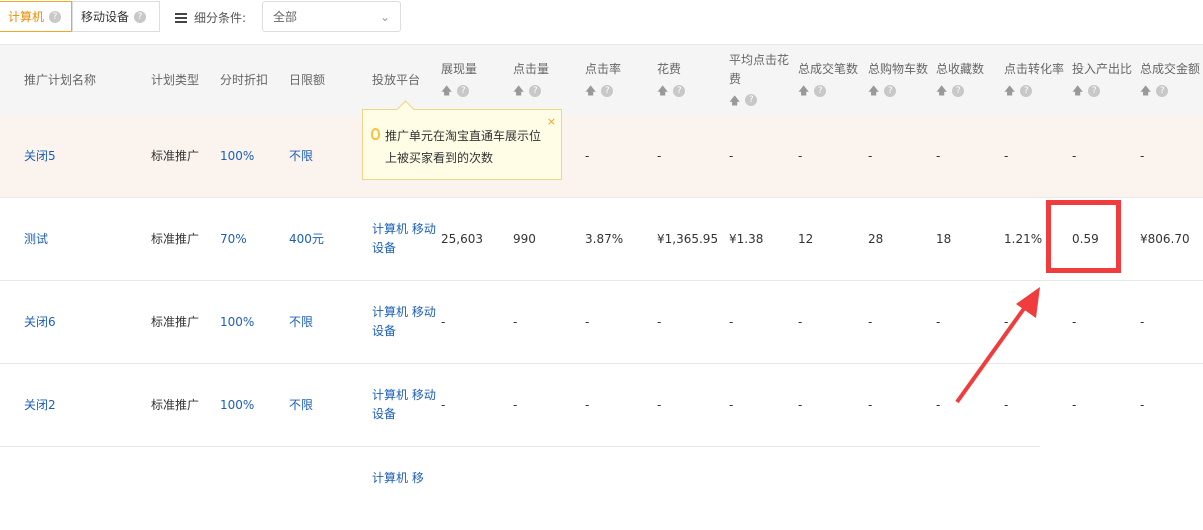 The height and width of the screenshot is (530, 1203). What do you see at coordinates (992, 352) in the screenshot?
I see `arrow-shaft` at bounding box center [992, 352].